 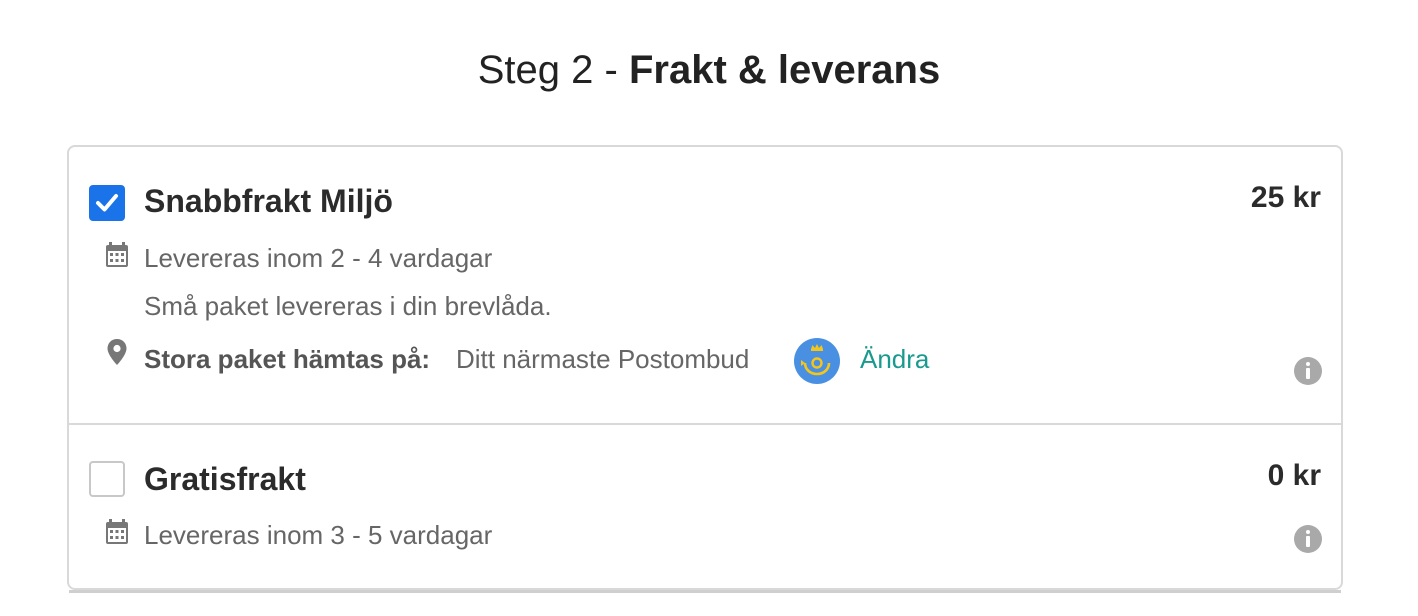 What do you see at coordinates (784, 70) in the screenshot?
I see `step-title: Frakt & leverans` at bounding box center [784, 70].